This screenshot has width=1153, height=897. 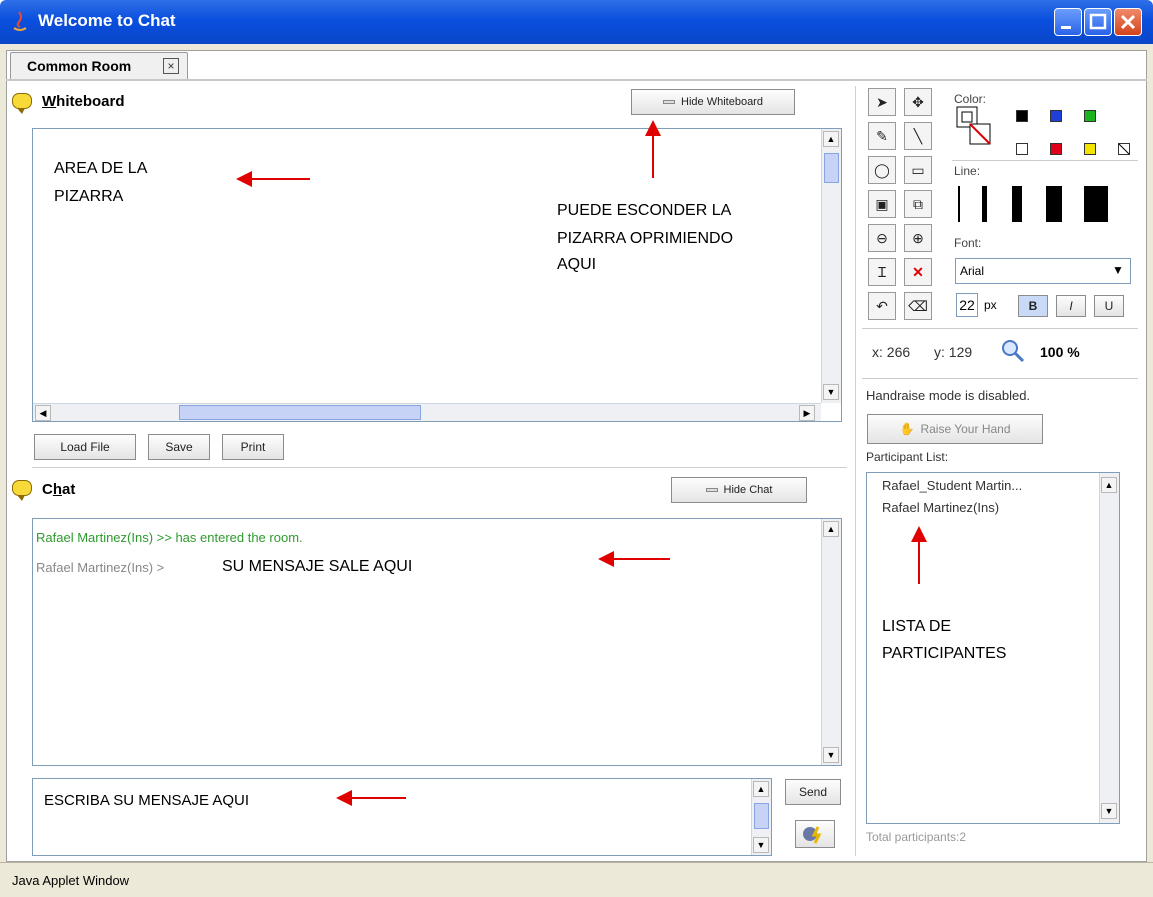 I want to click on swatch-yellow, so click(x=1090, y=149).